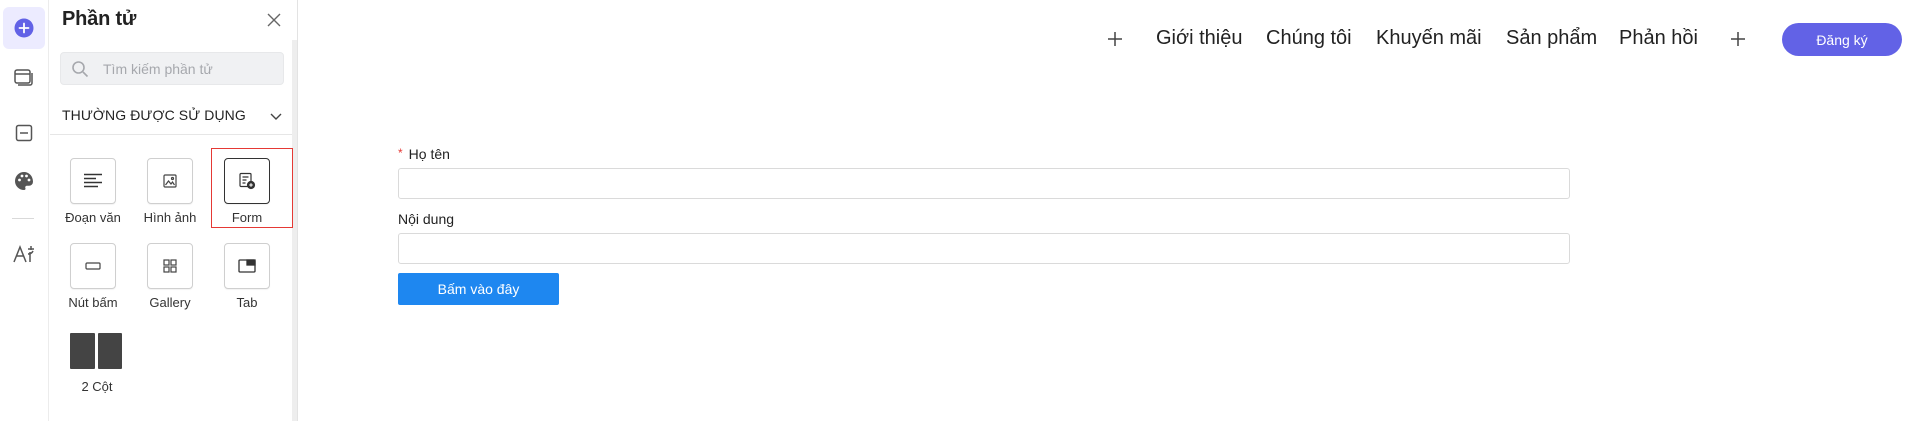 Image resolution: width=1912 pixels, height=421 pixels. Describe the element at coordinates (1842, 39) in the screenshot. I see `signup-button: Đăng ký` at that location.